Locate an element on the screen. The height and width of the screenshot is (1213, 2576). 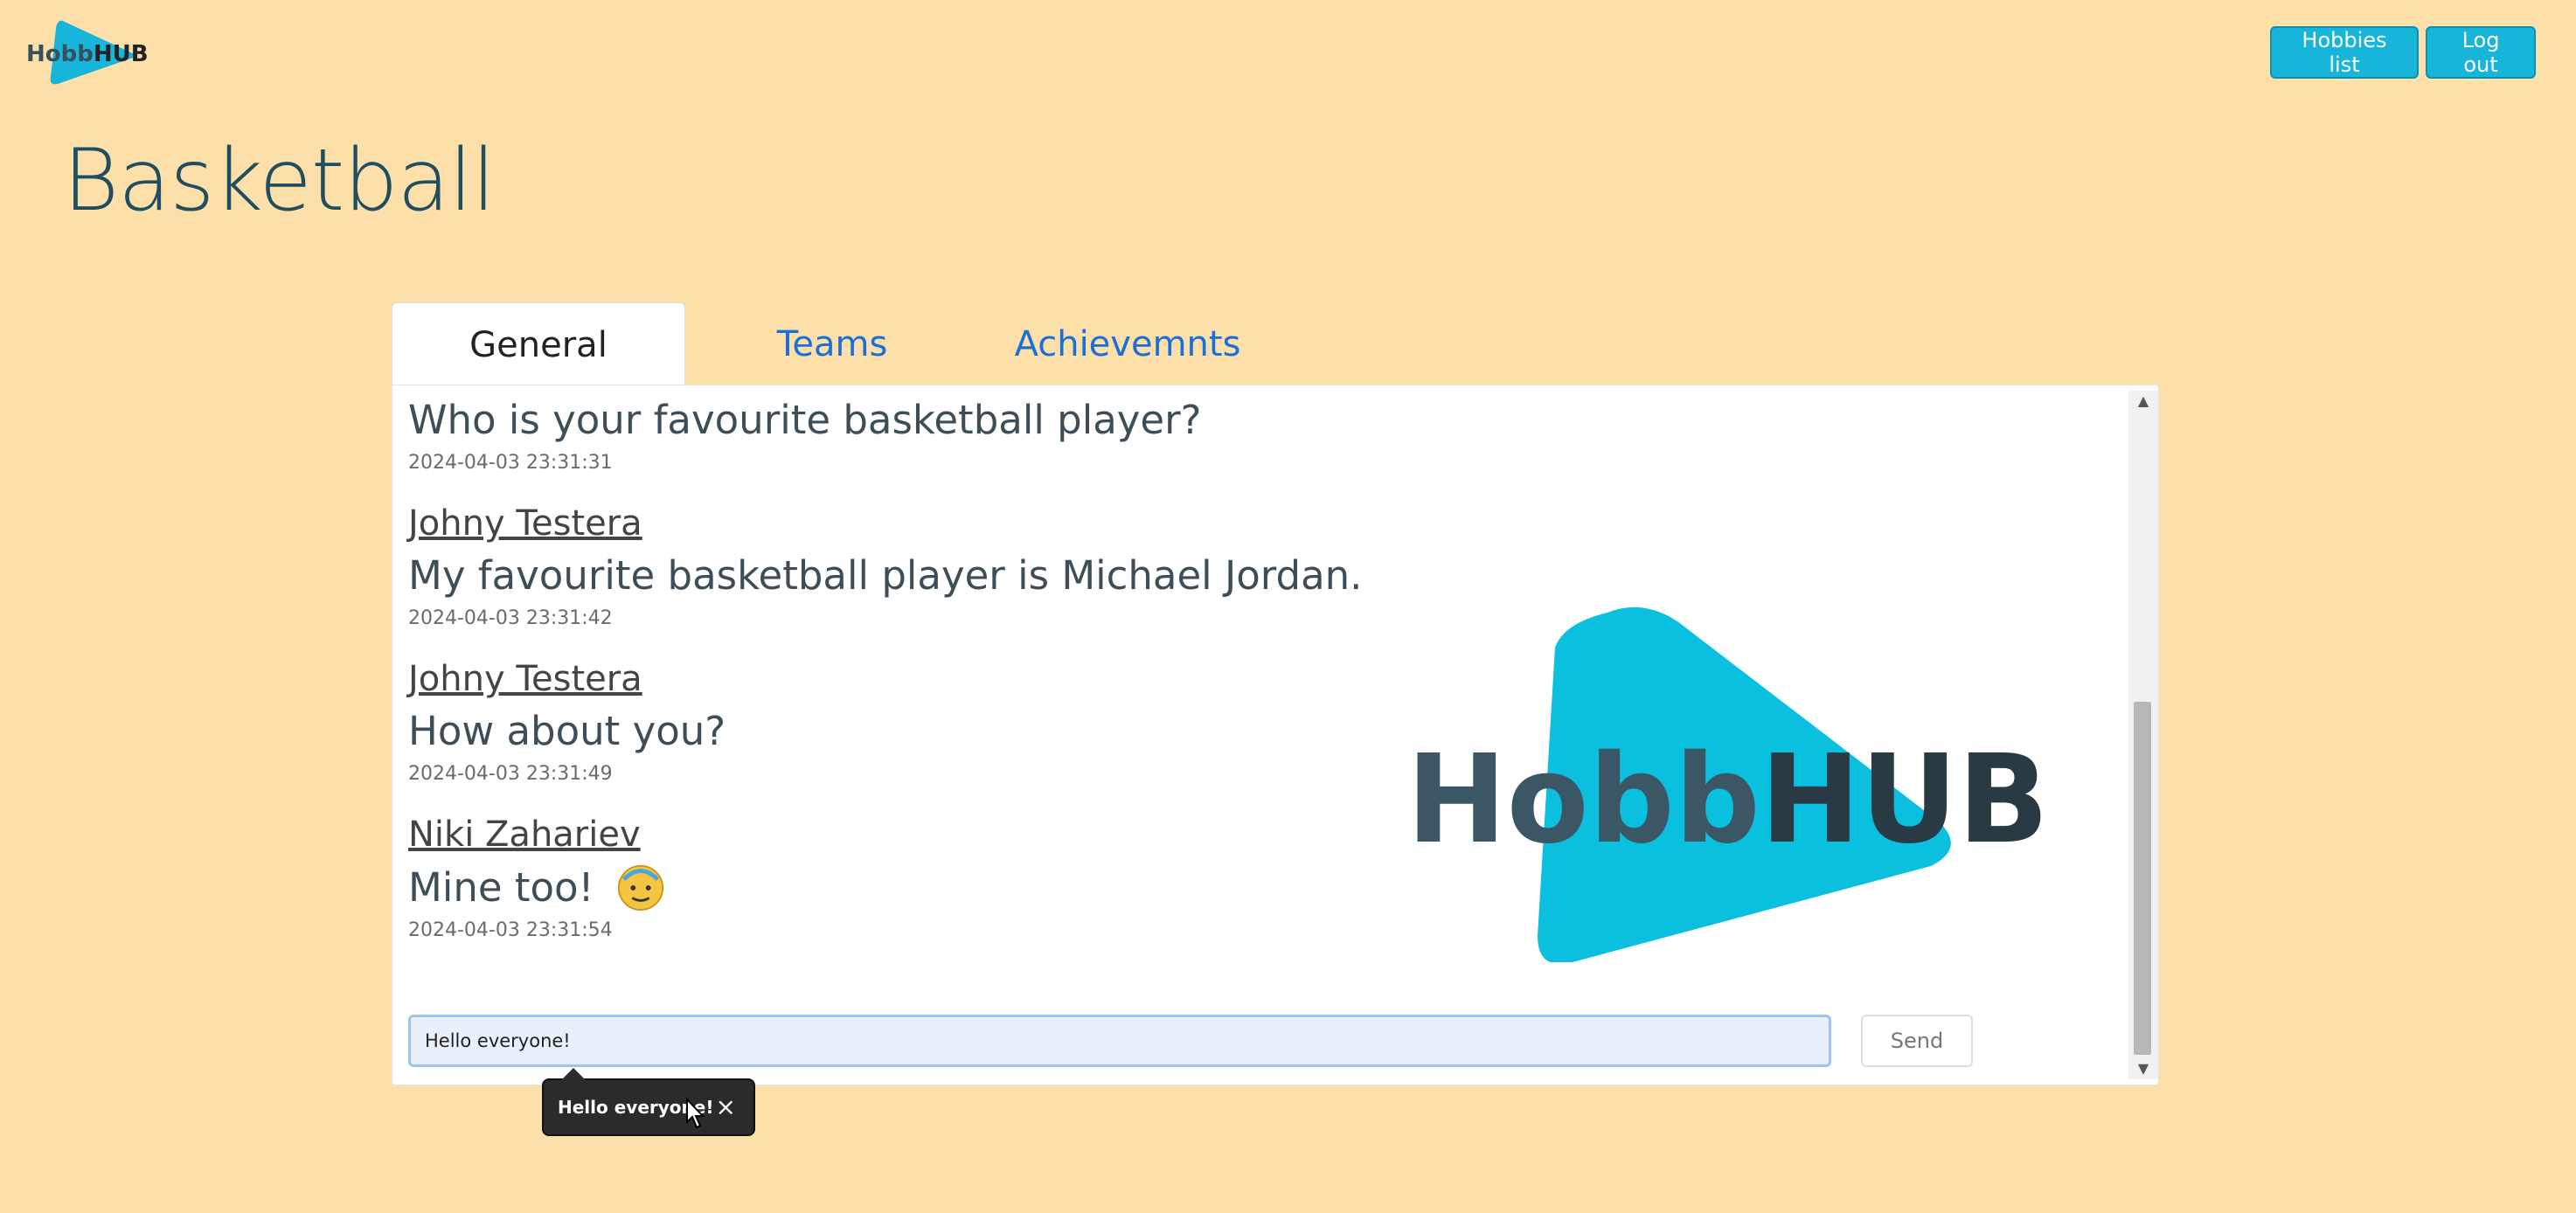
message-time: 2024-04-03 23:31:42 is located at coordinates (511, 618).